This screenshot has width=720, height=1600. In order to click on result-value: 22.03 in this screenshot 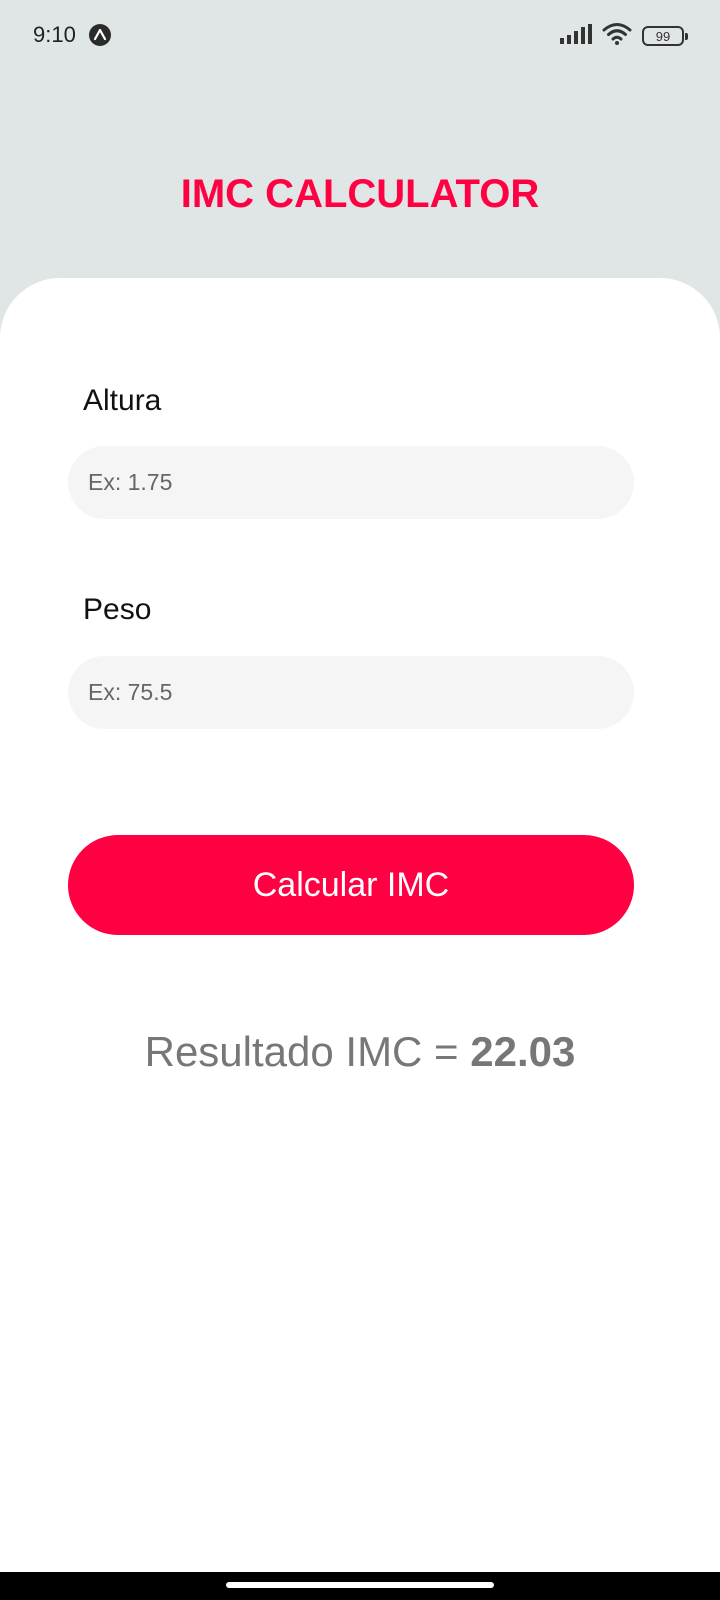, I will do `click(523, 1051)`.